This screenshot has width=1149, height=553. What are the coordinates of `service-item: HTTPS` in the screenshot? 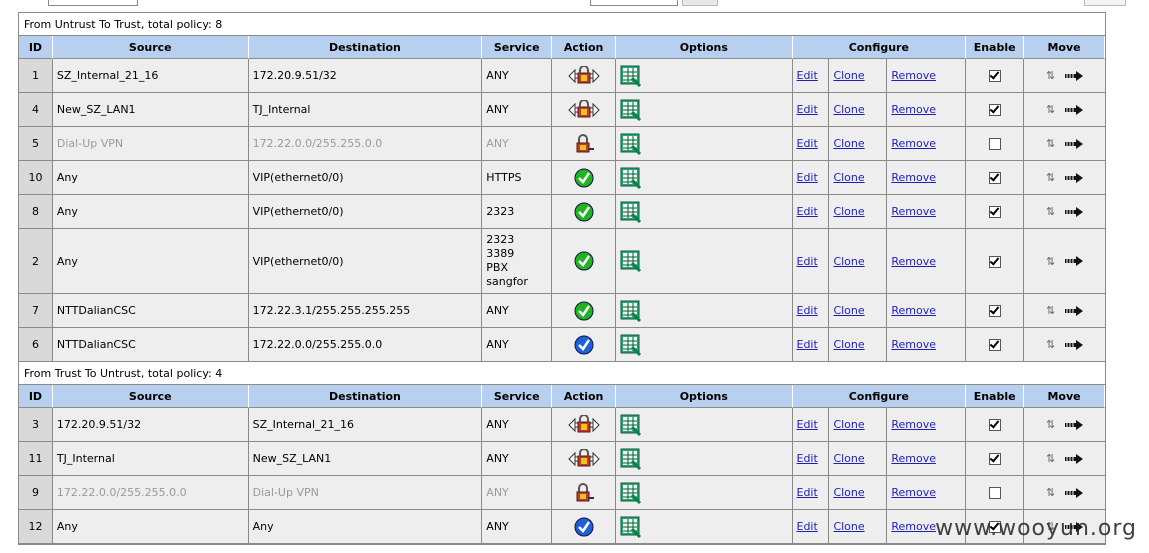 It's located at (504, 177).